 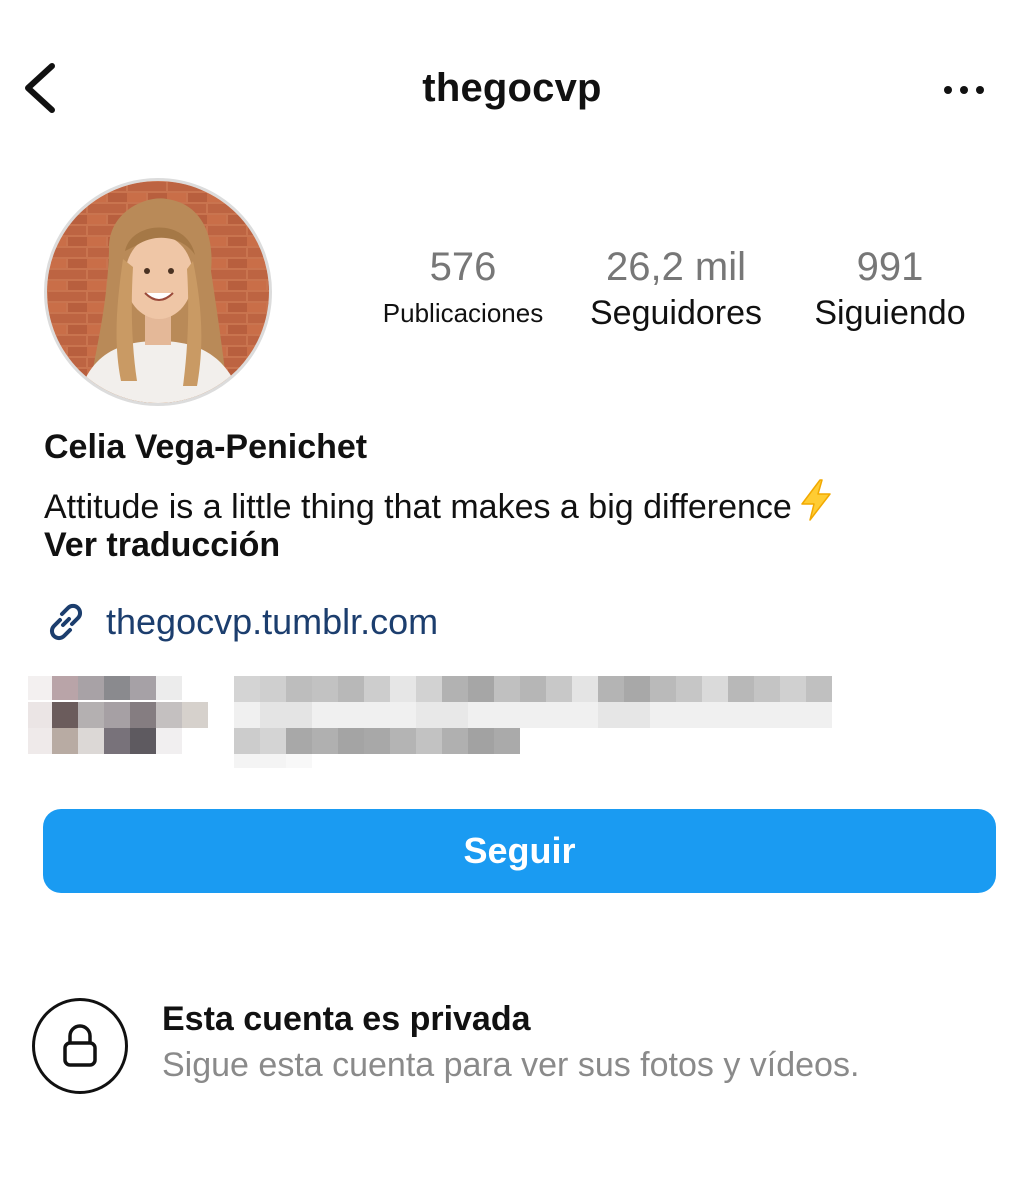 I want to click on follow-button: Seguir, so click(x=519, y=851).